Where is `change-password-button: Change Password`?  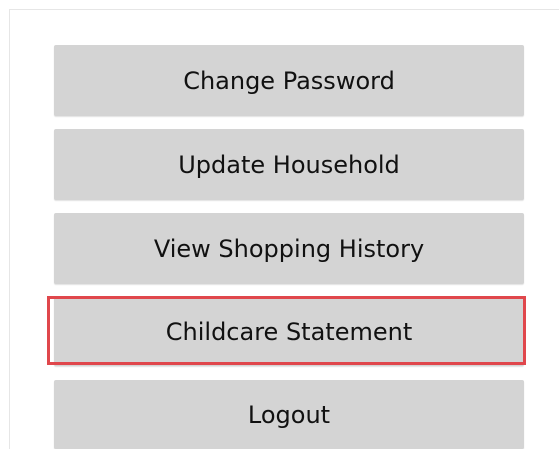
change-password-button: Change Password is located at coordinates (289, 80).